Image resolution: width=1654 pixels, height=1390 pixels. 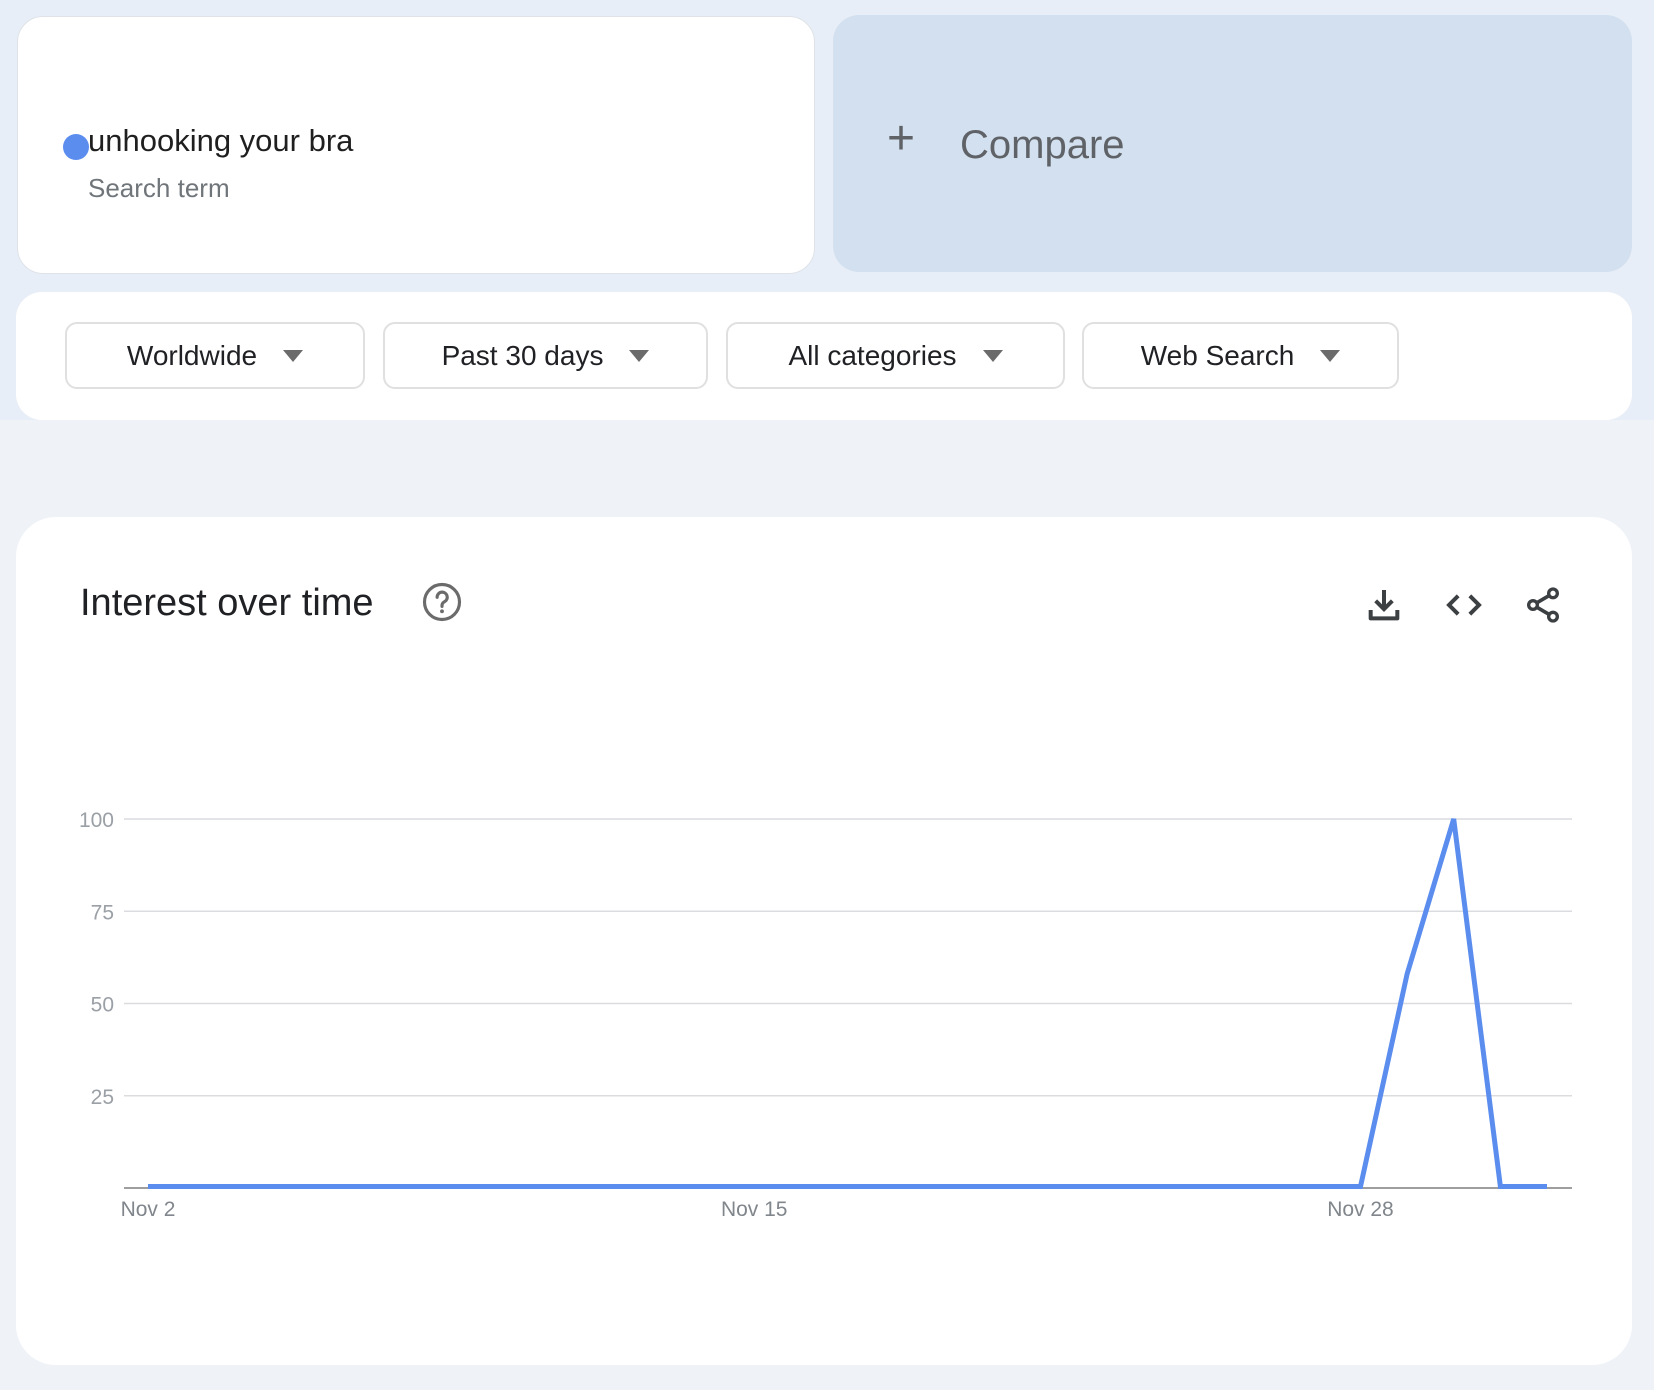 I want to click on compare-button: + Compare, so click(x=1232, y=143).